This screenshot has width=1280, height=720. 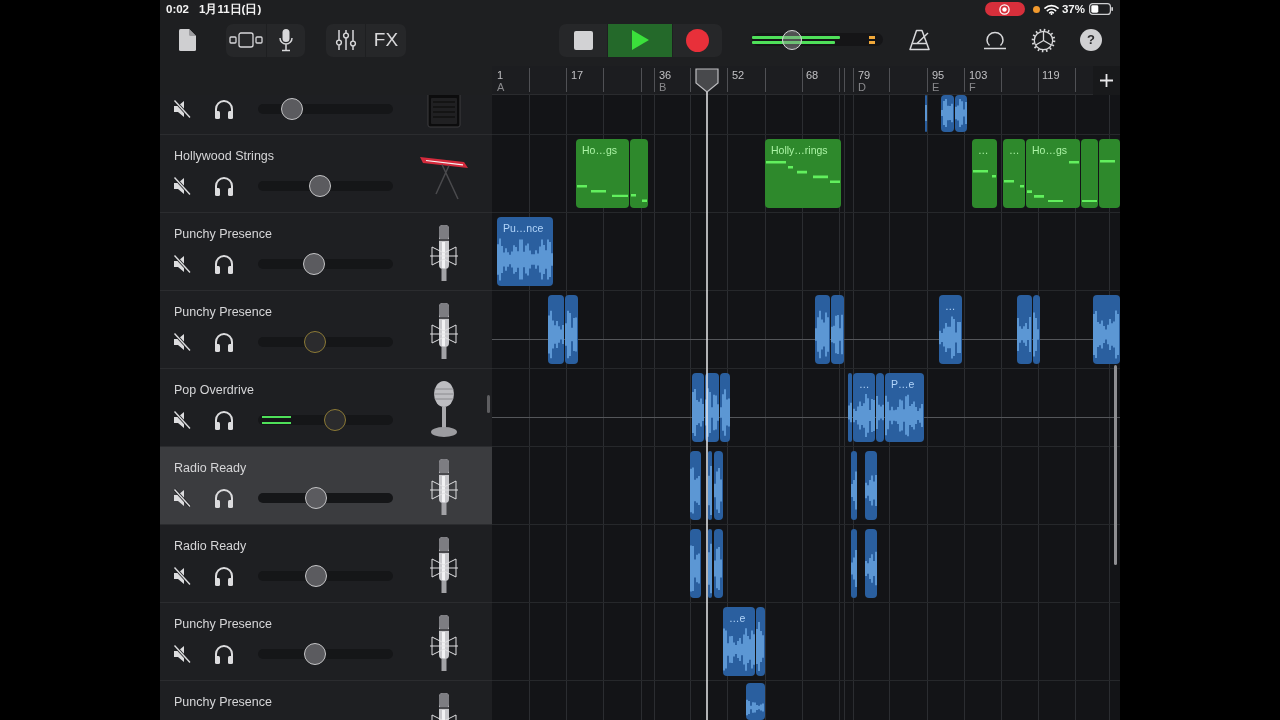 I want to click on document-icon, so click(x=187, y=40).